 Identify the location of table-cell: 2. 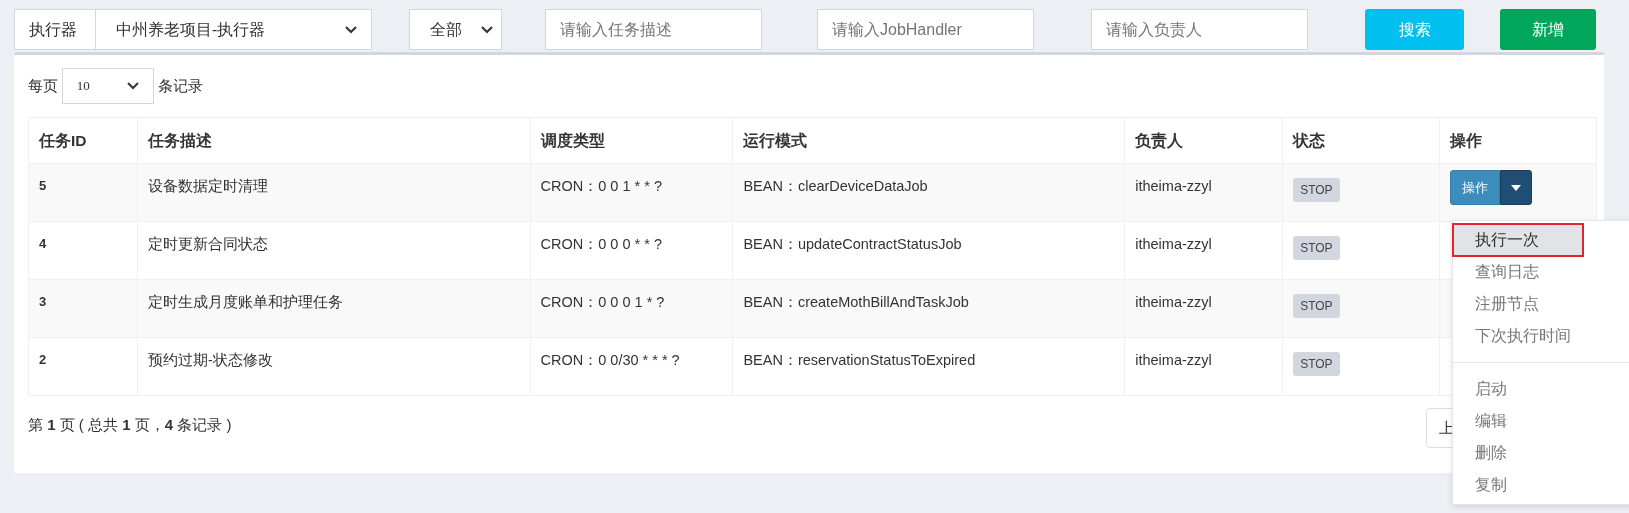
(83, 366).